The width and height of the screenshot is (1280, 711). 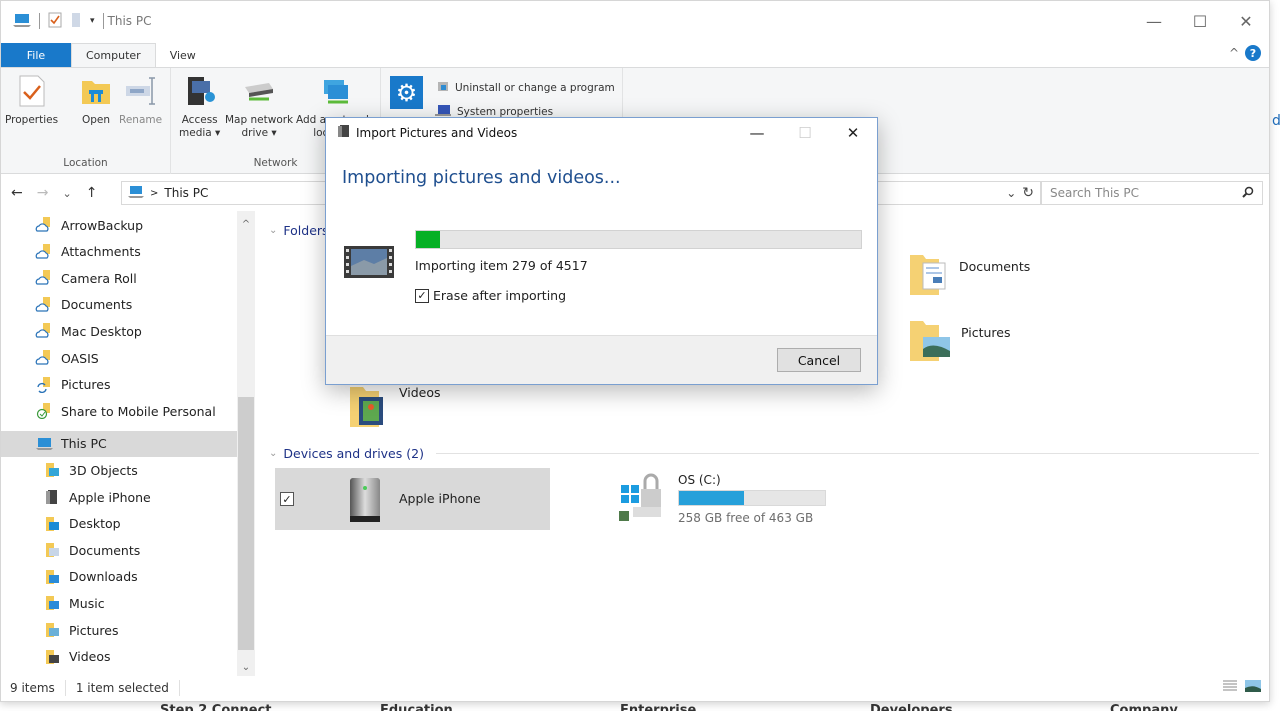 I want to click on settings-gear-icon: ⚙, so click(x=406, y=92).